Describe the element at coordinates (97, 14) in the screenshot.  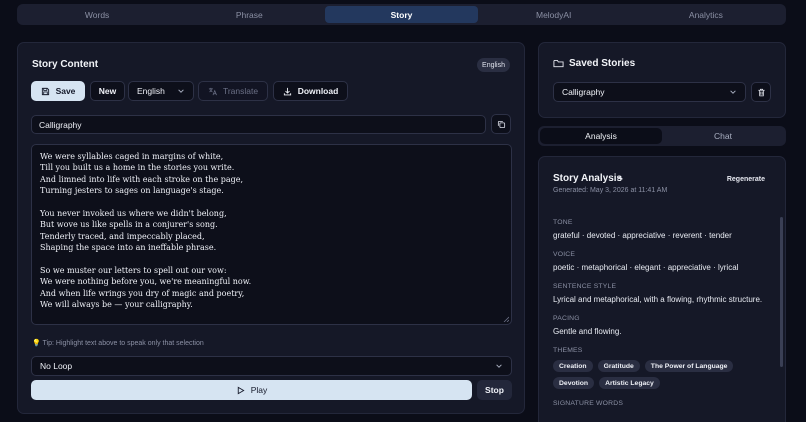
I see `tab-words: Words` at that location.